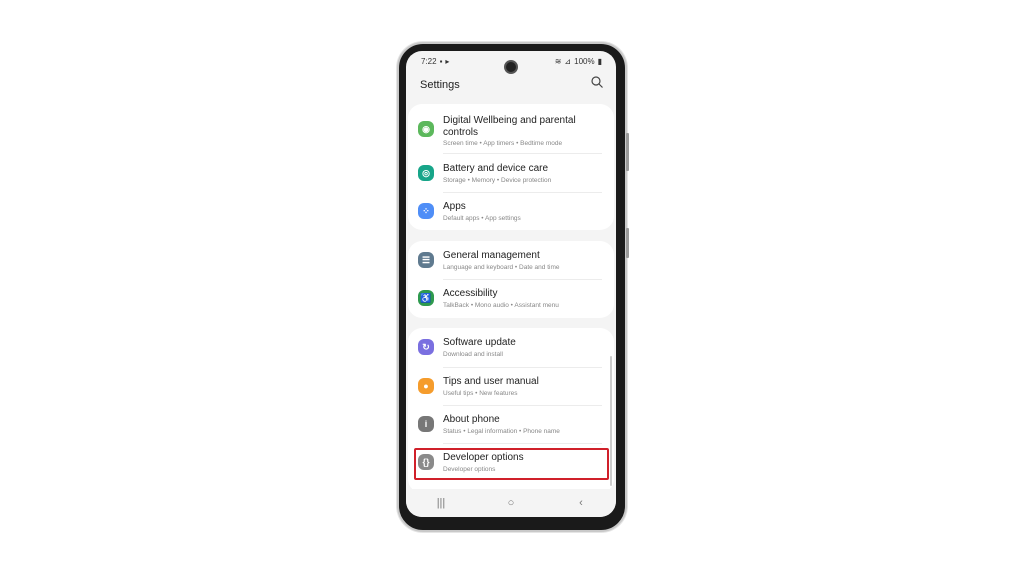 This screenshot has width=1024, height=576. What do you see at coordinates (441, 61) in the screenshot?
I see `notification-icon: ▪` at bounding box center [441, 61].